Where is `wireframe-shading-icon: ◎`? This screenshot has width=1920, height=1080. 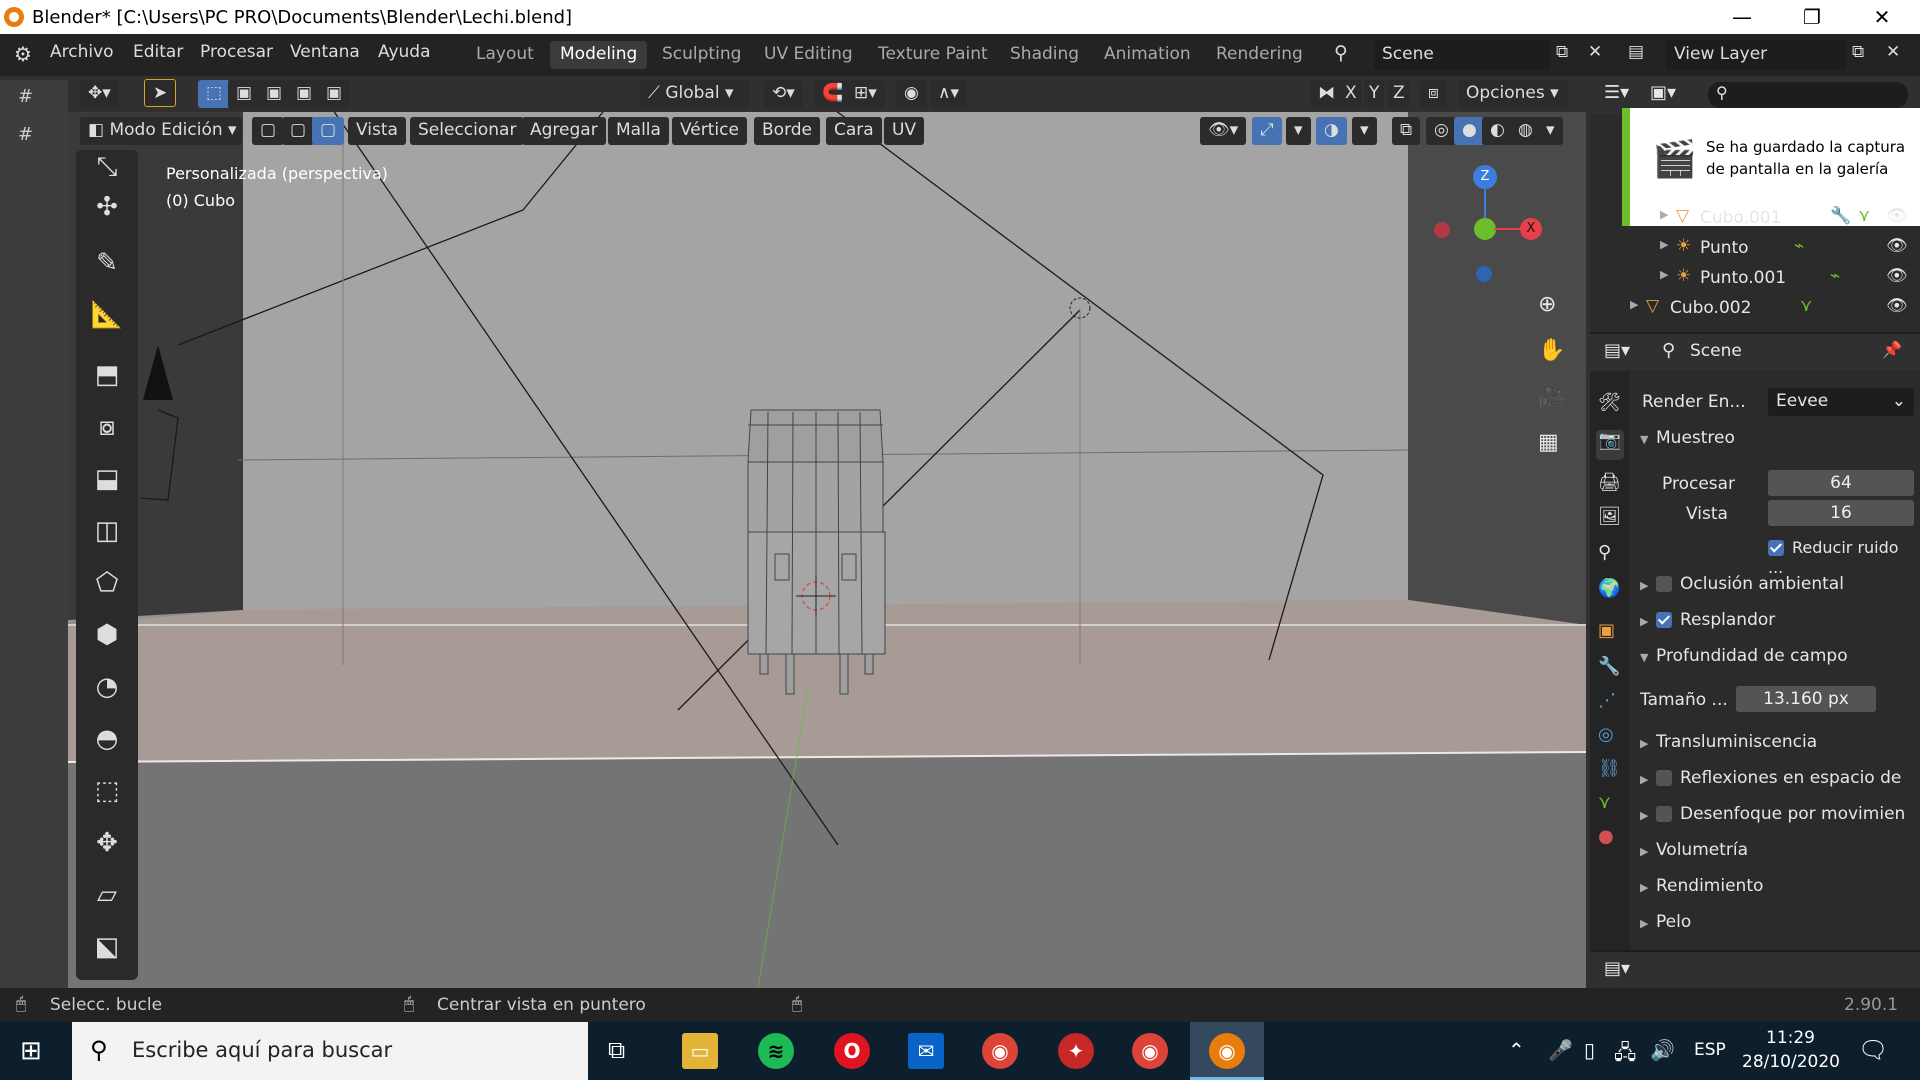 wireframe-shading-icon: ◎ is located at coordinates (1441, 131).